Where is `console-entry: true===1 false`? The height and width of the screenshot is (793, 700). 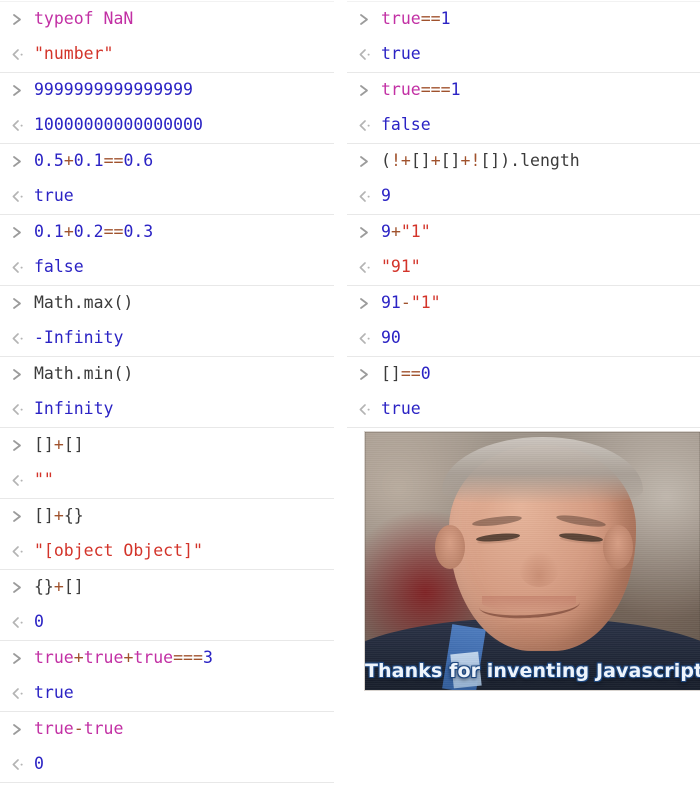 console-entry: true===1 false is located at coordinates (523, 108).